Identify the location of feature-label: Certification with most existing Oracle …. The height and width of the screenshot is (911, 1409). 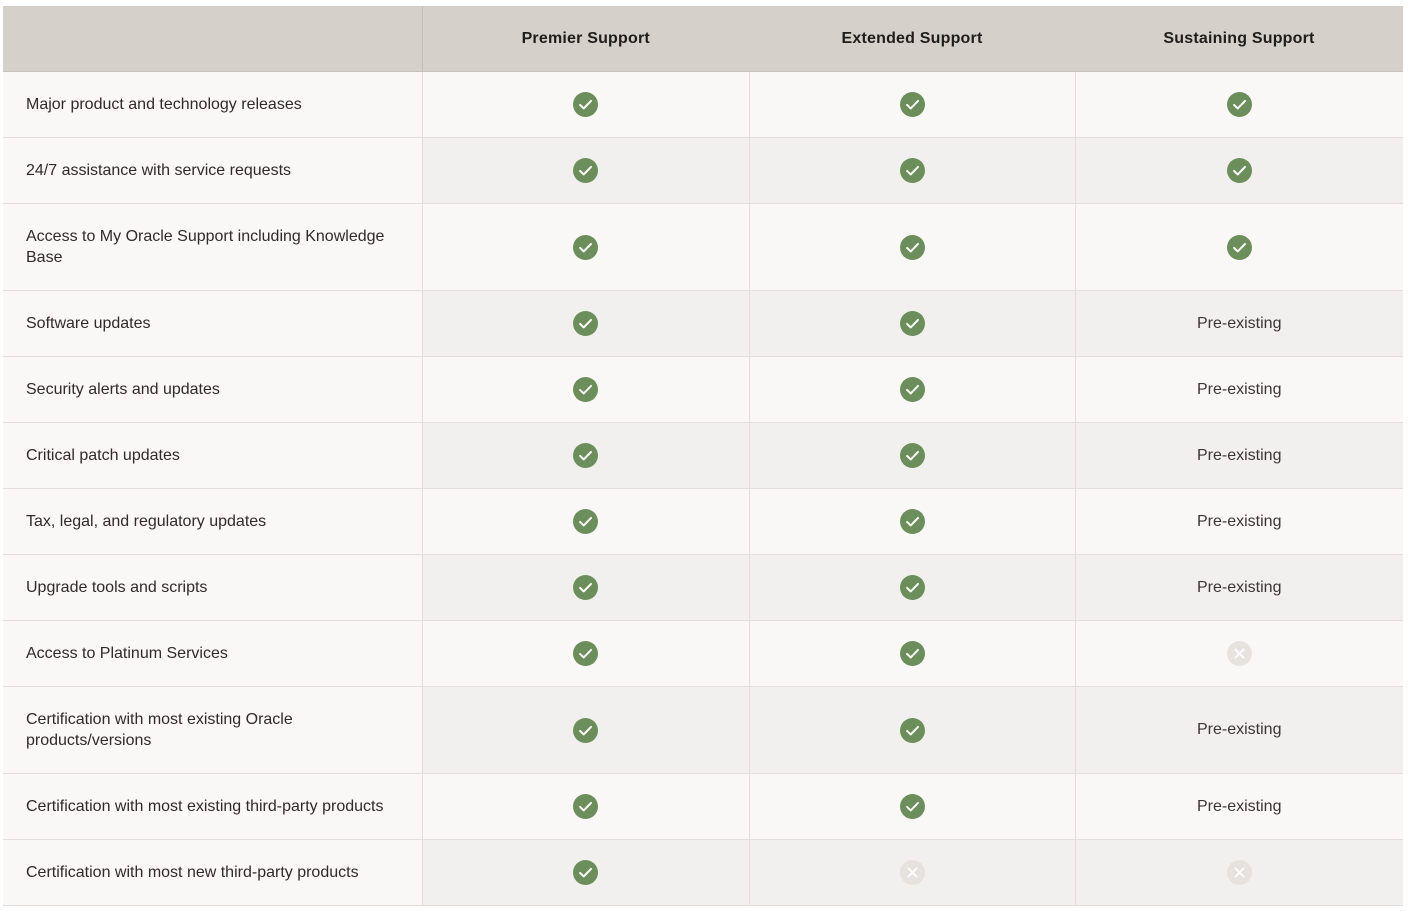
(213, 730).